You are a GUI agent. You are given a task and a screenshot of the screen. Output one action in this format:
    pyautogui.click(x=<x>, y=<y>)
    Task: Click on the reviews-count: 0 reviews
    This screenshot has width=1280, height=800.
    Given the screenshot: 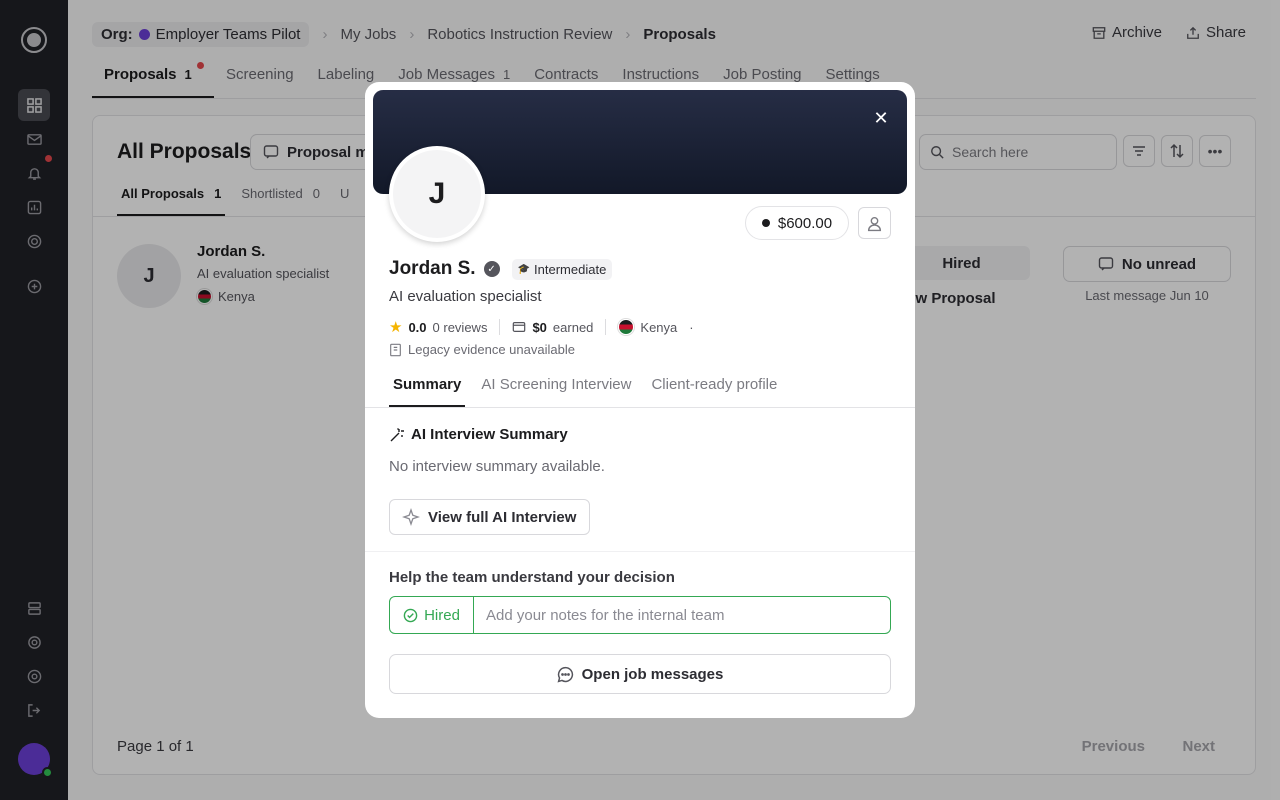 What is the action you would take?
    pyautogui.click(x=460, y=327)
    